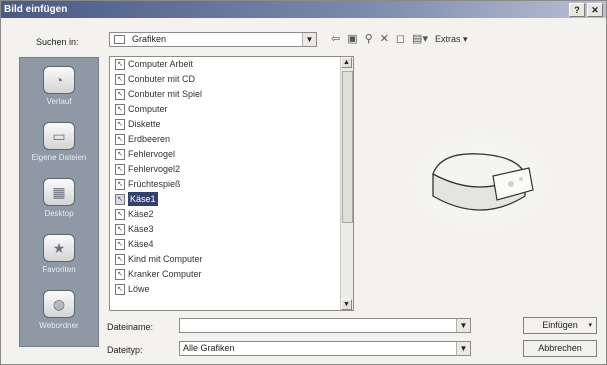 Image resolution: width=607 pixels, height=365 pixels. I want to click on file-label: Erdbeeren, so click(149, 139).